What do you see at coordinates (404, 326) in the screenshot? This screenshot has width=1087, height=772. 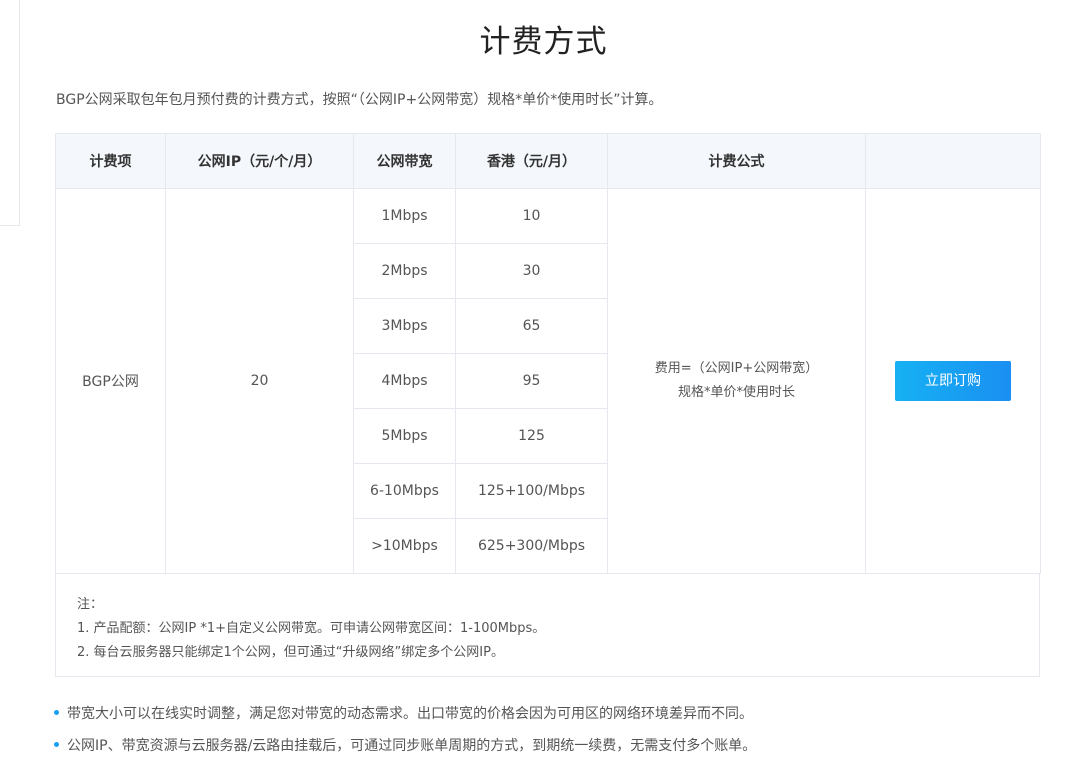 I see `bandwidth-cell: 3Mbps` at bounding box center [404, 326].